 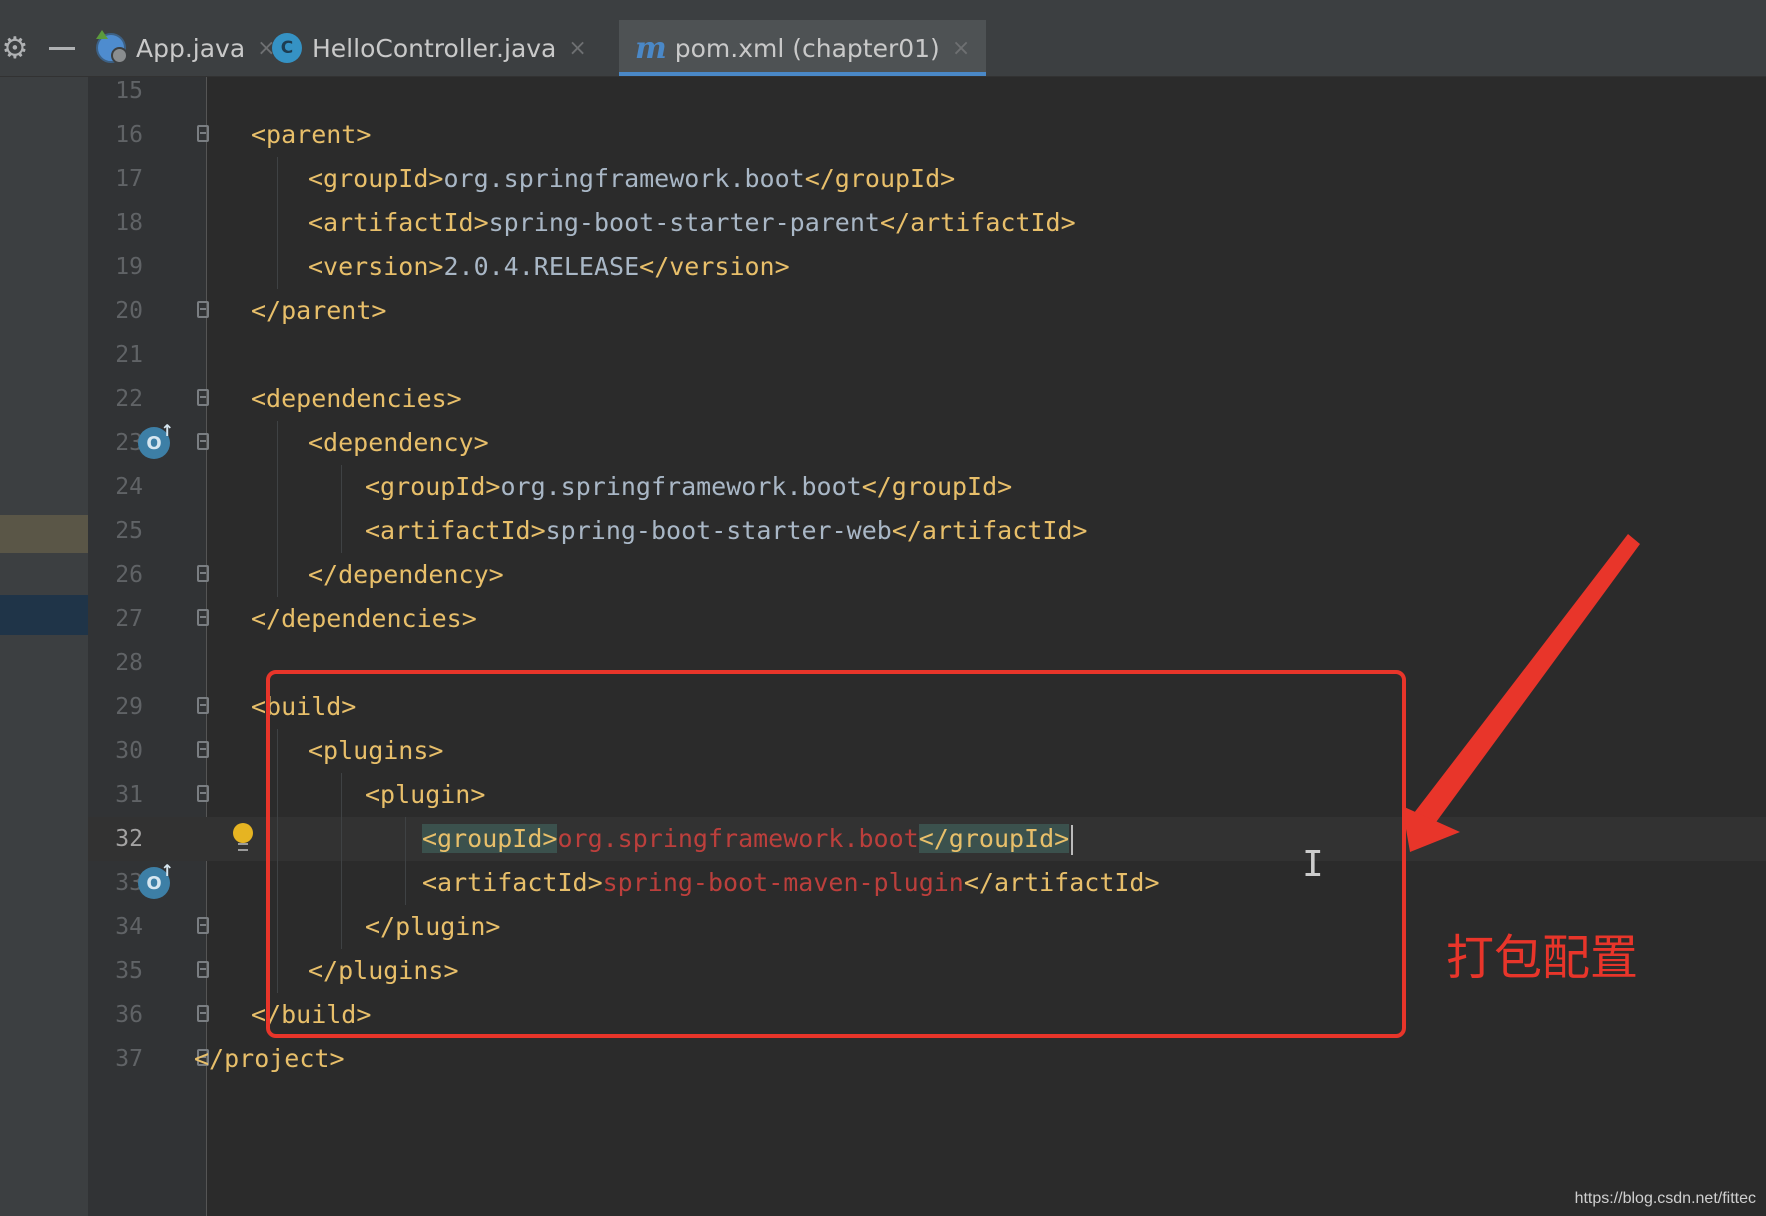 I want to click on lightbulb-intention-icon, so click(x=243, y=838).